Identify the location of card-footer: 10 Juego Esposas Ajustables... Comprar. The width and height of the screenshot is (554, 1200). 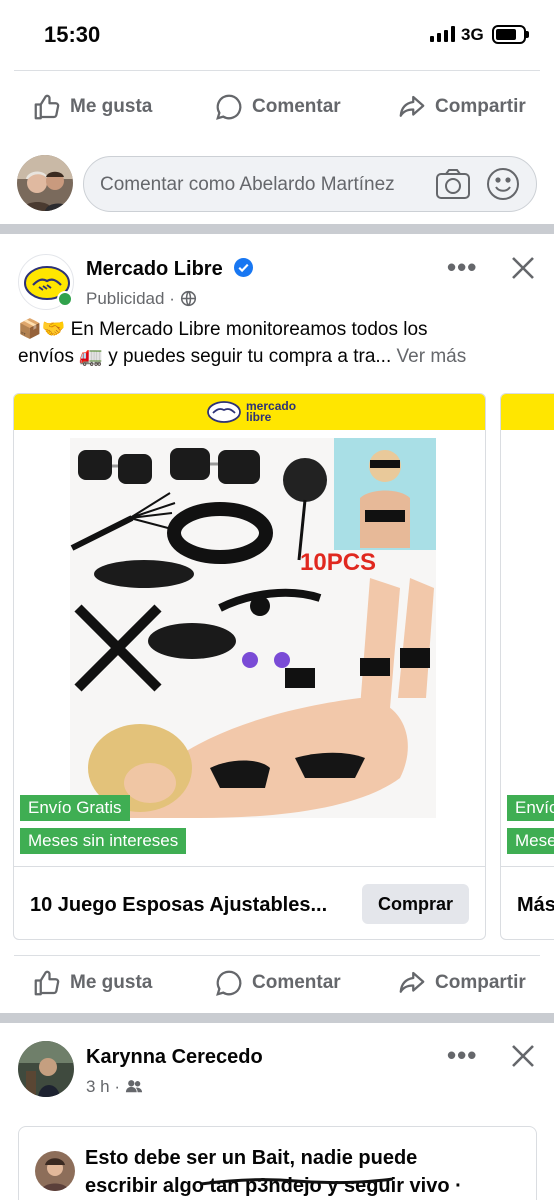
(249, 902).